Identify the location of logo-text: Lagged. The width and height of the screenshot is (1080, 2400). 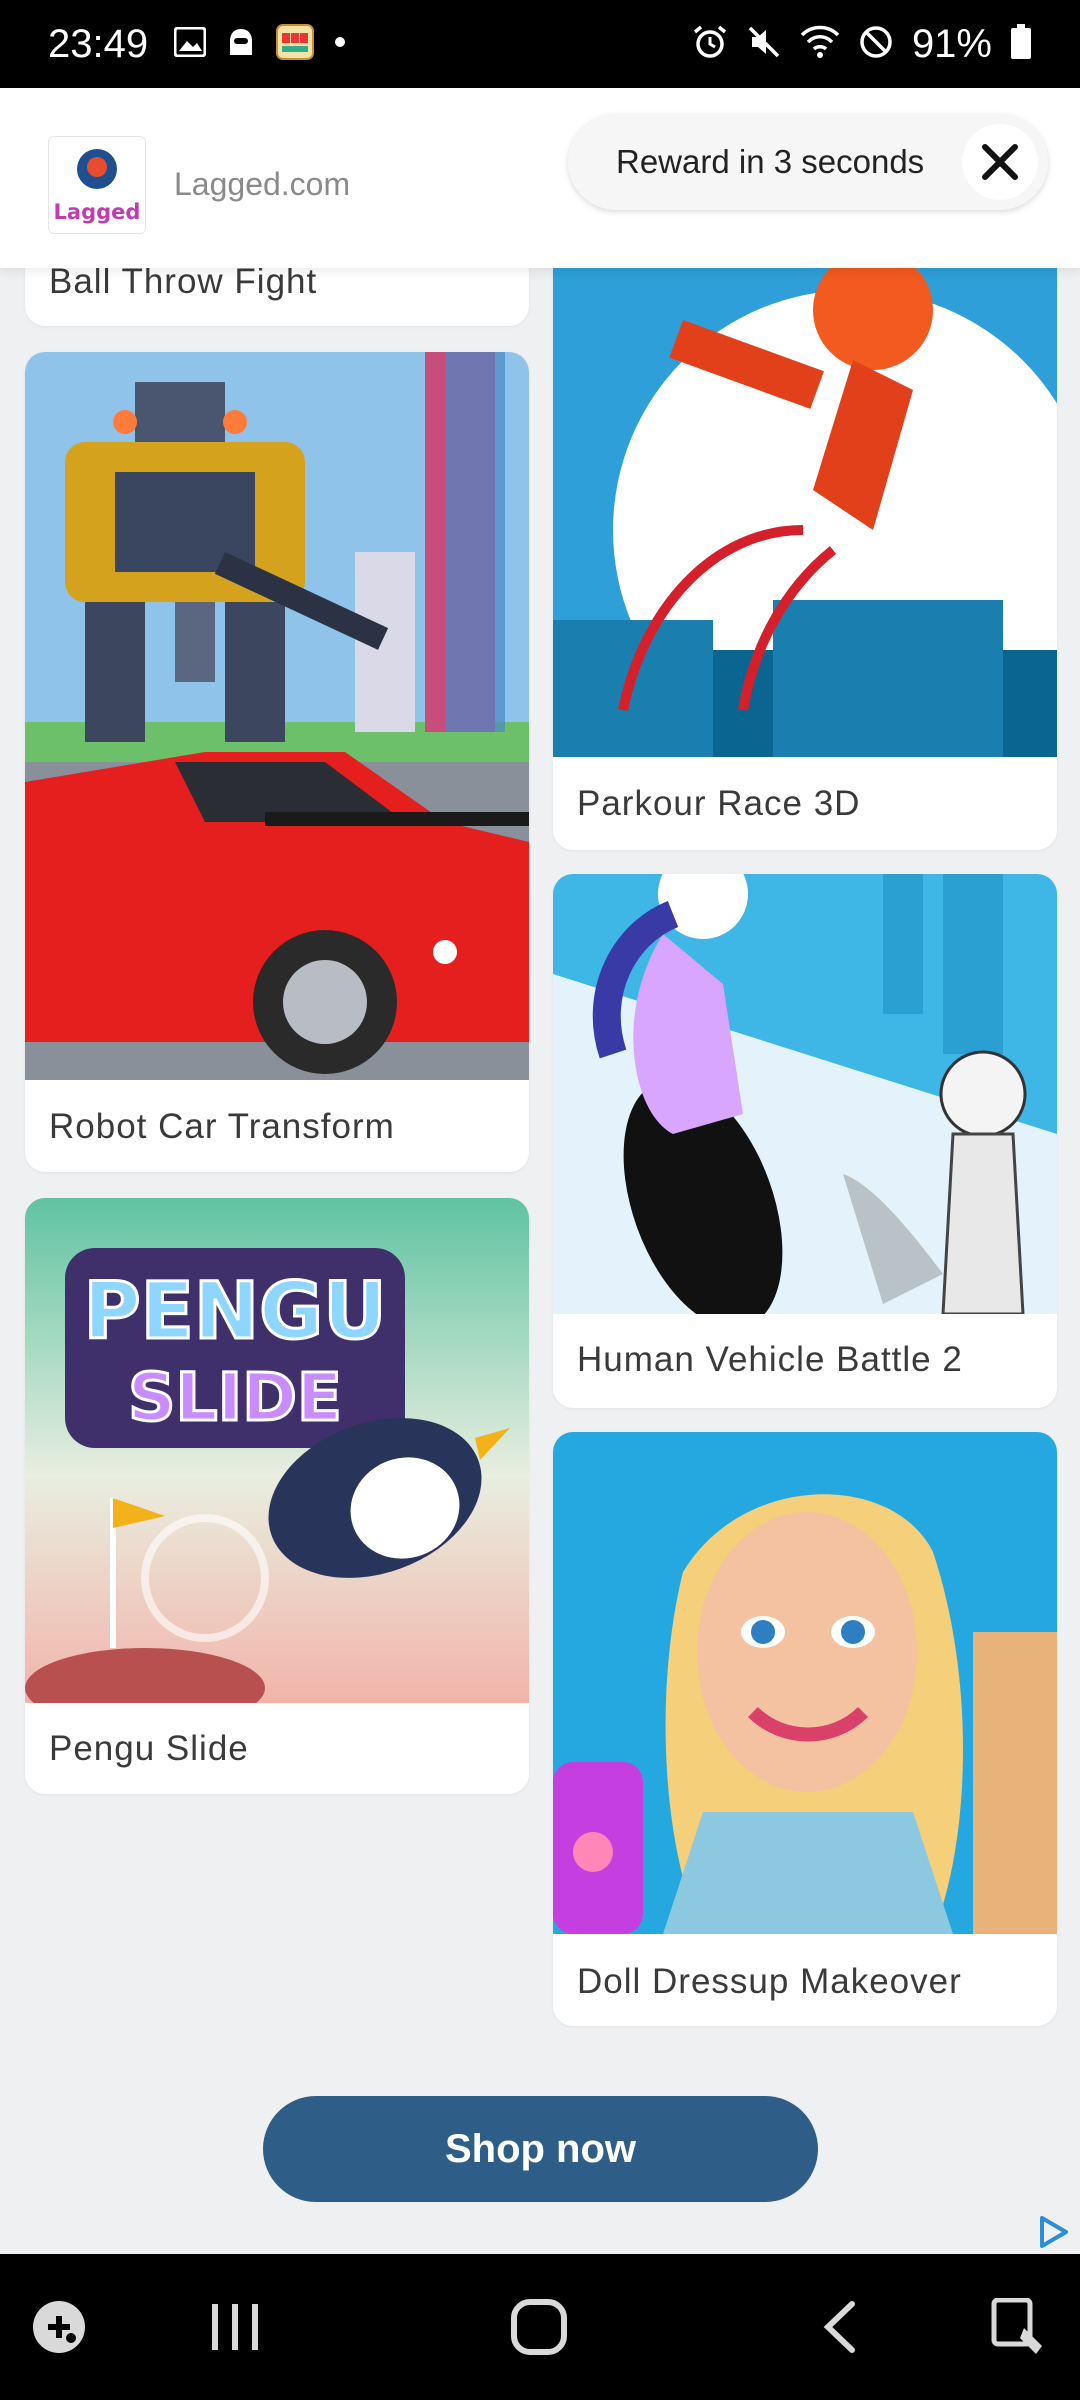
(97, 212).